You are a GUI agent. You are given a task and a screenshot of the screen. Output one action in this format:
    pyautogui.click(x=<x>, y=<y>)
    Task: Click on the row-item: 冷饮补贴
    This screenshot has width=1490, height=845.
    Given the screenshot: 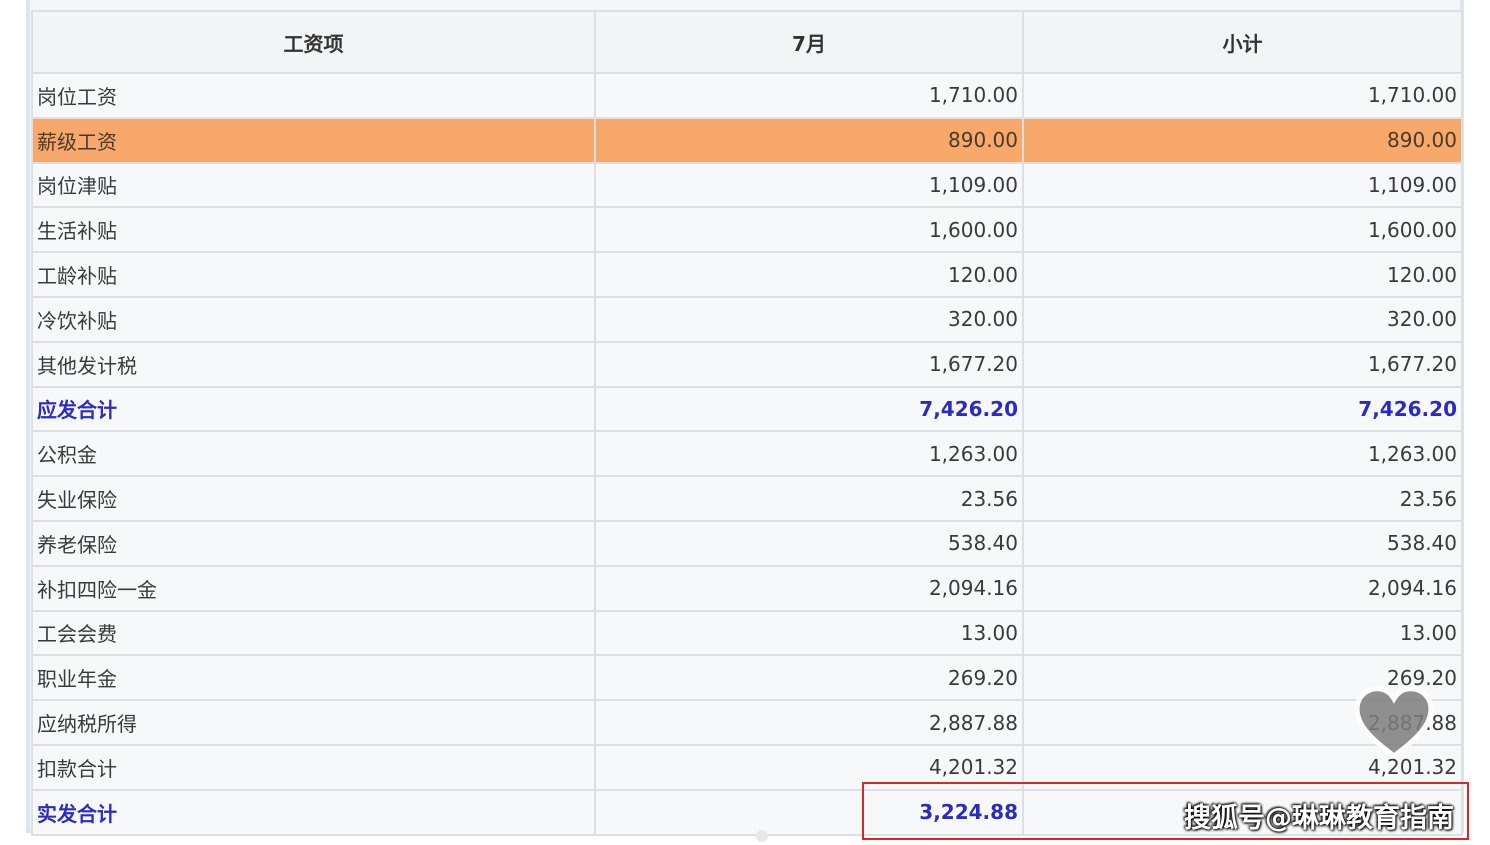 What is the action you would take?
    pyautogui.click(x=313, y=319)
    